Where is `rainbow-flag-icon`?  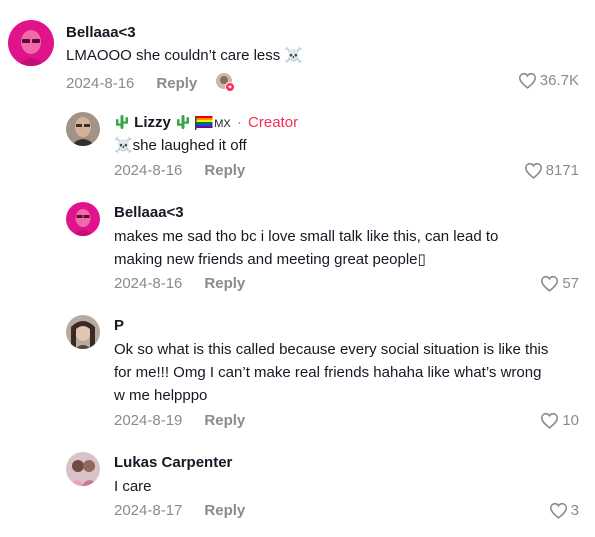 rainbow-flag-icon is located at coordinates (204, 125).